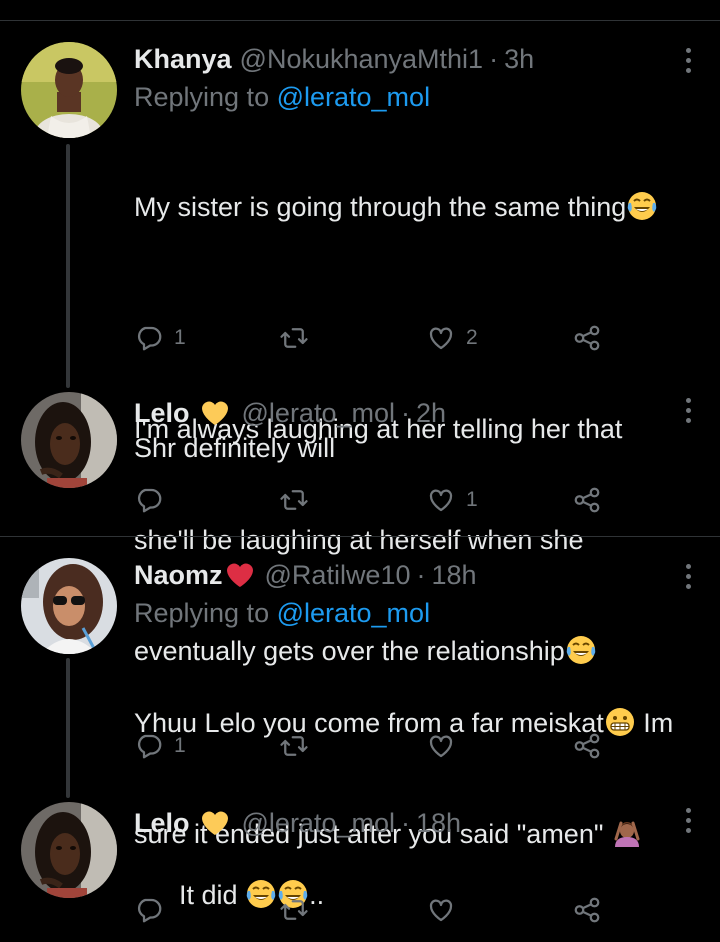 The image size is (720, 942). Describe the element at coordinates (415, 413) in the screenshot. I see `tweet-header: Lelo @lerato_mol · 2h` at that location.